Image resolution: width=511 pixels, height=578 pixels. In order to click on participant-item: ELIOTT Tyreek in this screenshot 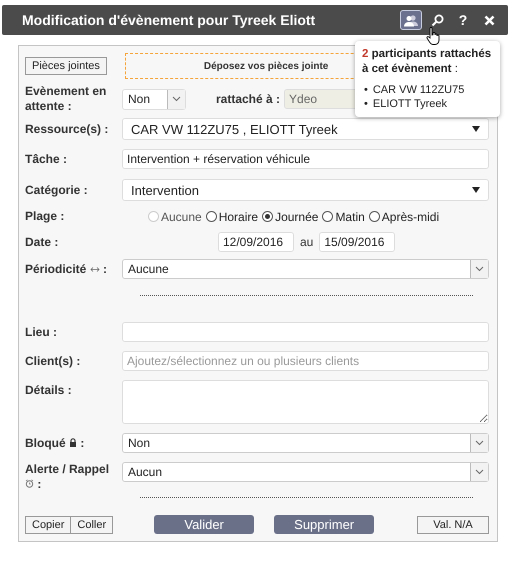, I will do `click(410, 104)`.